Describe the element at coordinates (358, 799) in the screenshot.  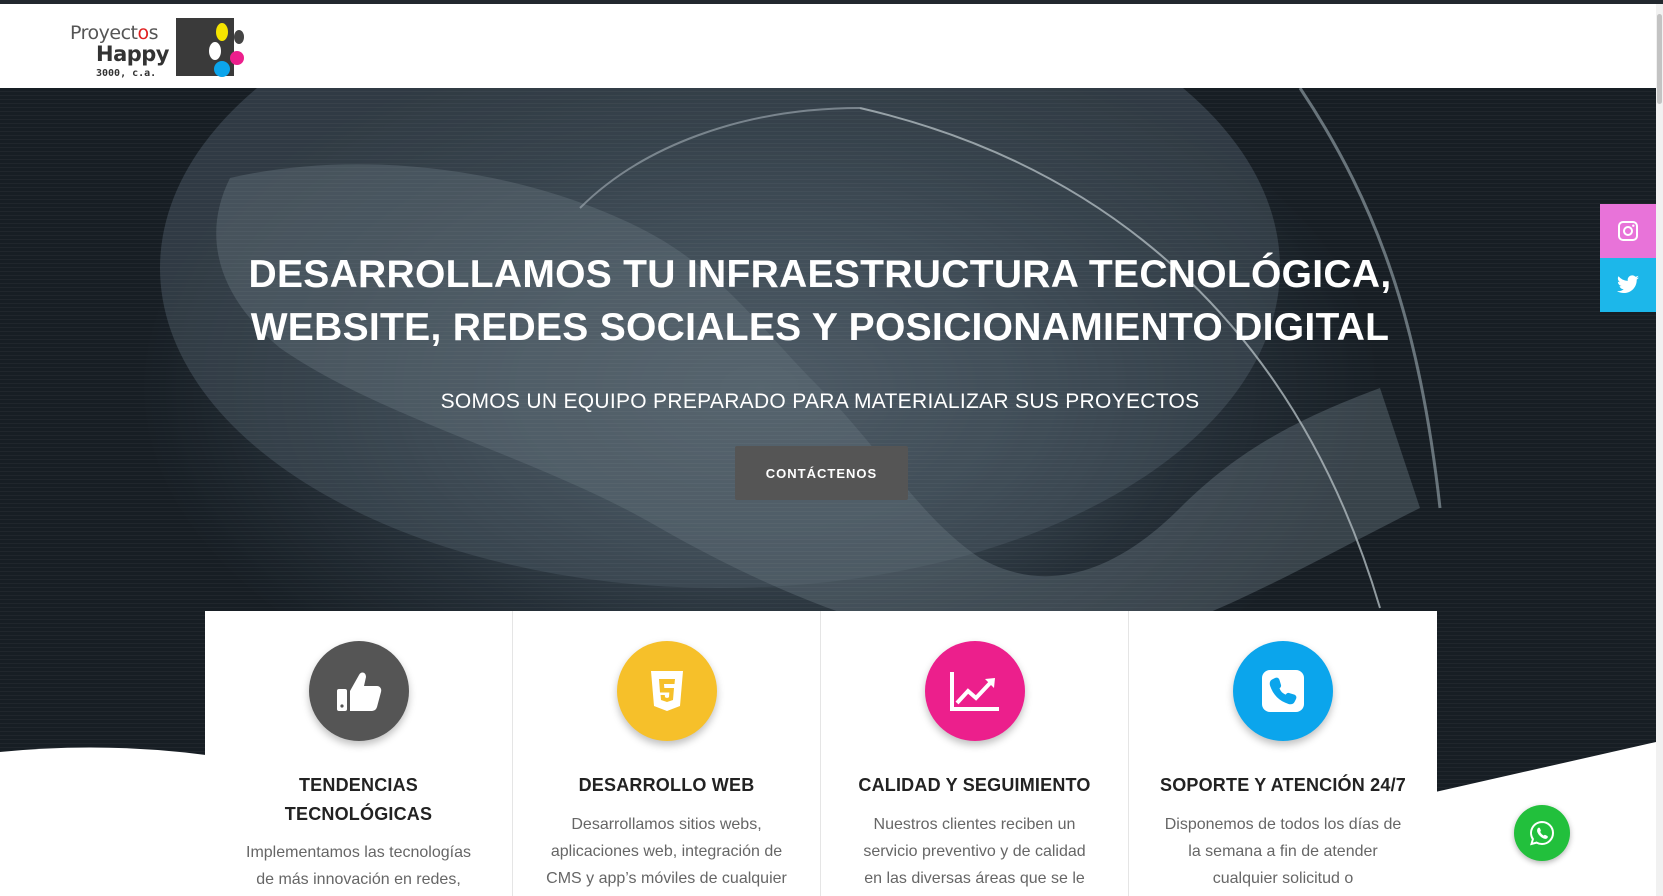
I see `service-title: TENDENCIAS TECNOLÓGICAS` at that location.